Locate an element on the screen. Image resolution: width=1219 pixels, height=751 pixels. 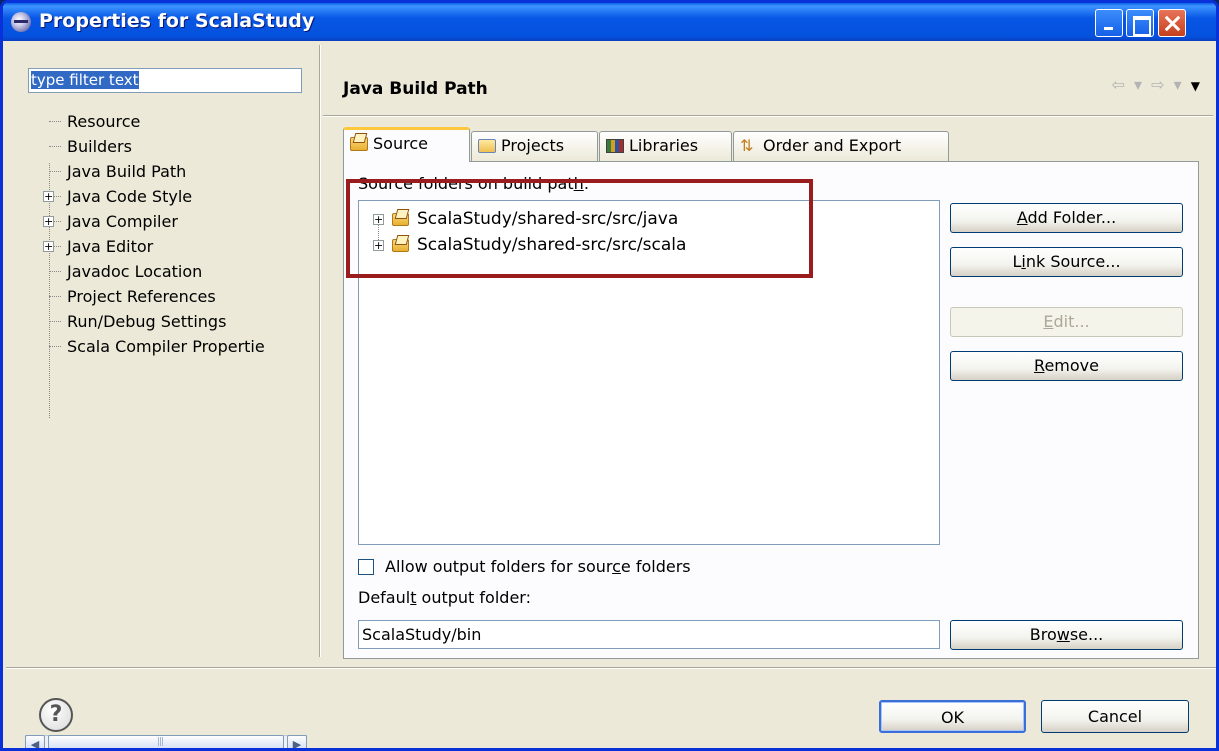
tree-item-java-build-path: Java Build Path is located at coordinates (170, 171).